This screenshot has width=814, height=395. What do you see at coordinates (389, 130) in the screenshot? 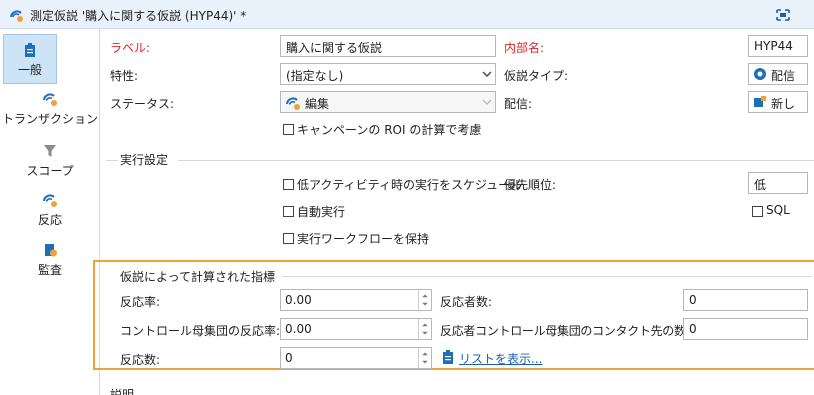
I see `roi-checkbox-label: キャンペーンの ROI の計算で考慮` at bounding box center [389, 130].